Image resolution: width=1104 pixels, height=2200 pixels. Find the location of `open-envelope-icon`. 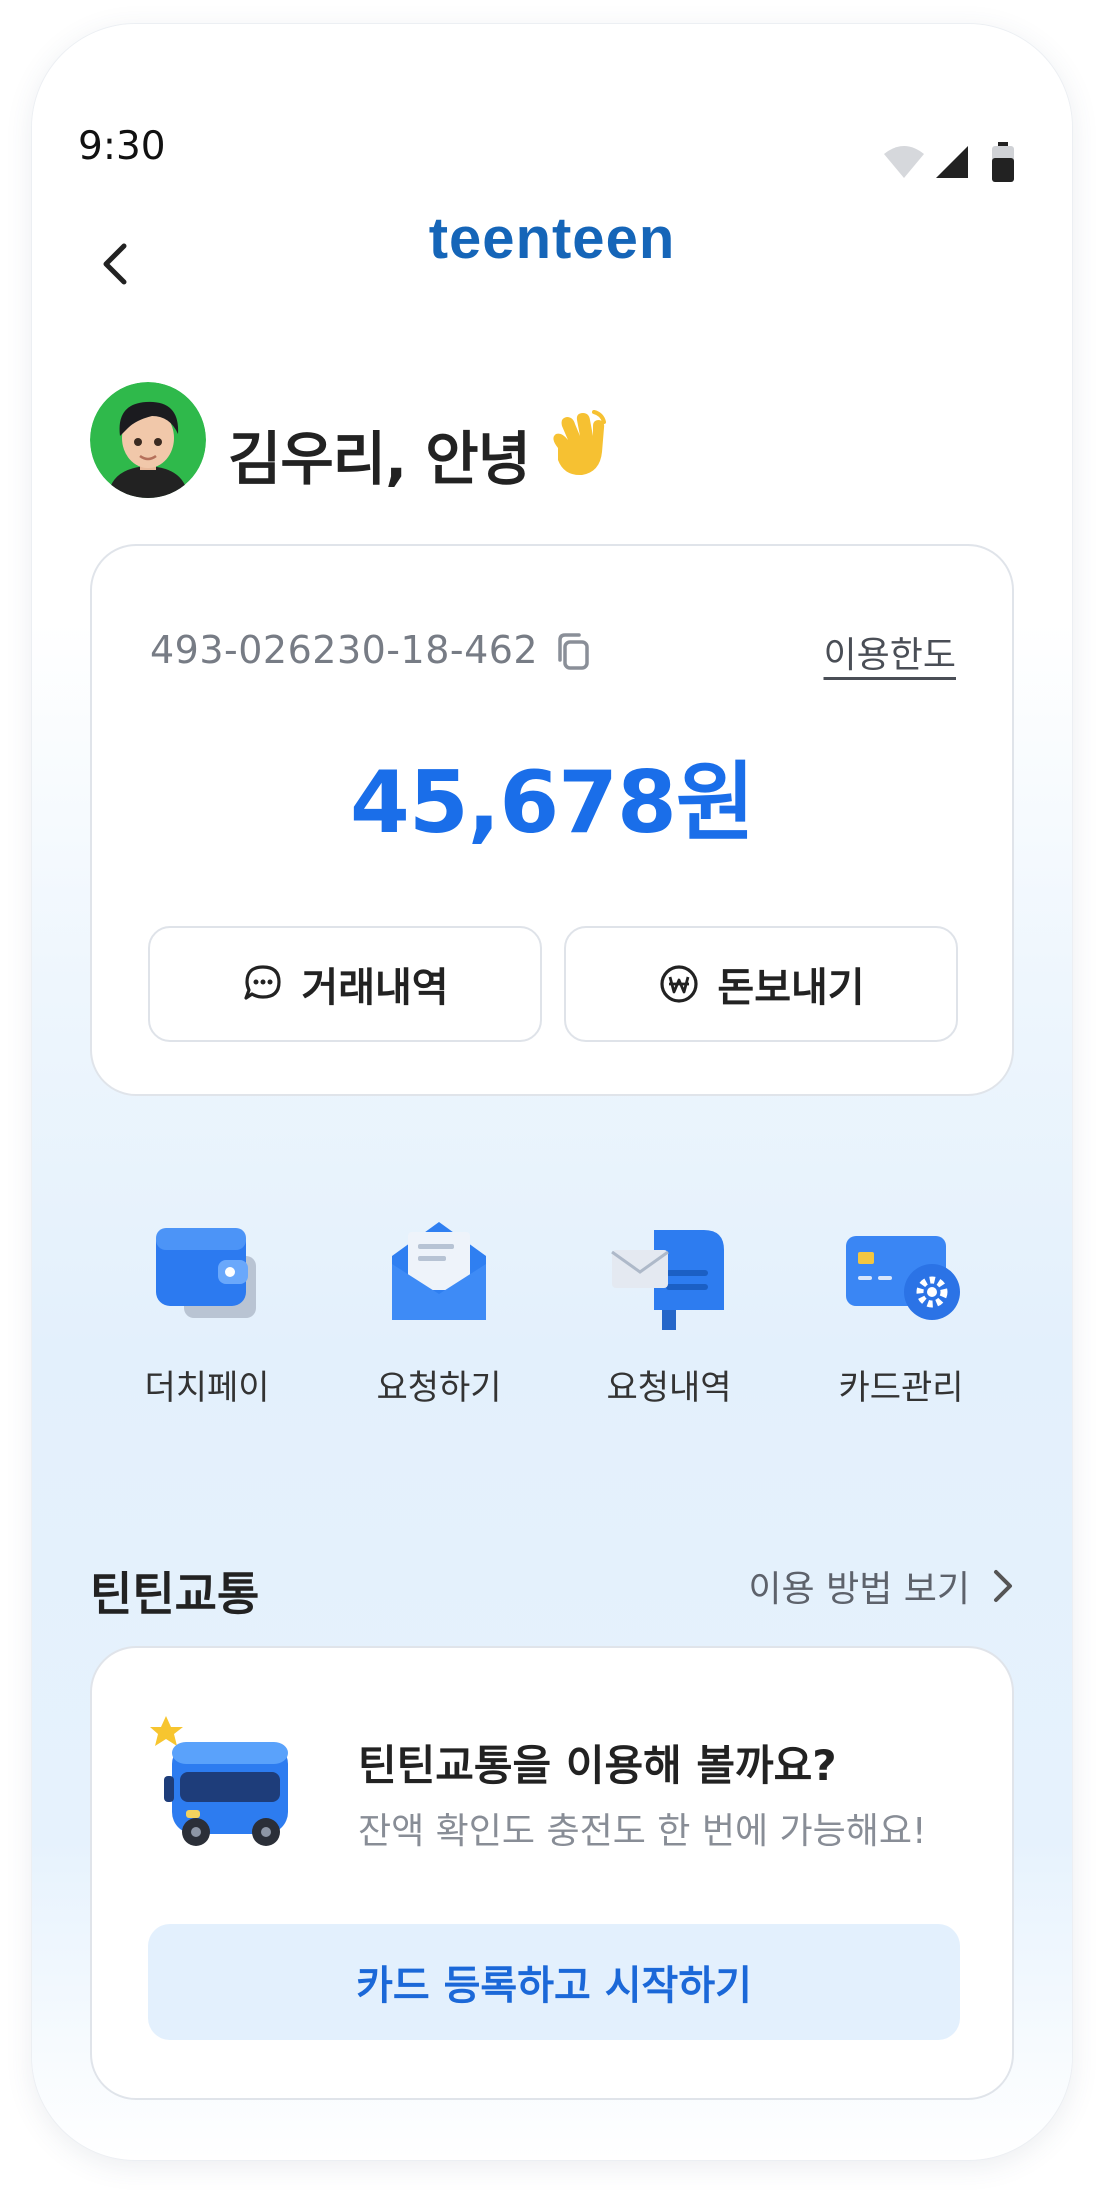

open-envelope-icon is located at coordinates (439, 1271).